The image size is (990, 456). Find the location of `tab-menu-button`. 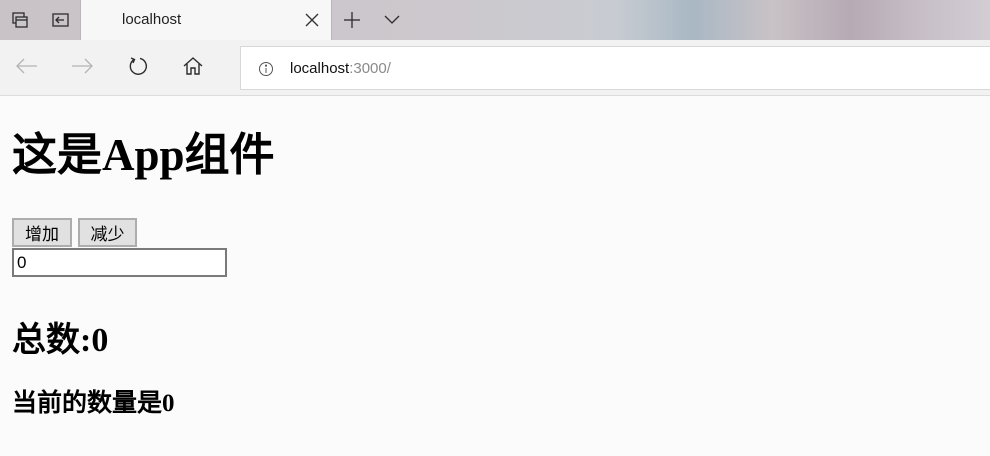

tab-menu-button is located at coordinates (392, 20).